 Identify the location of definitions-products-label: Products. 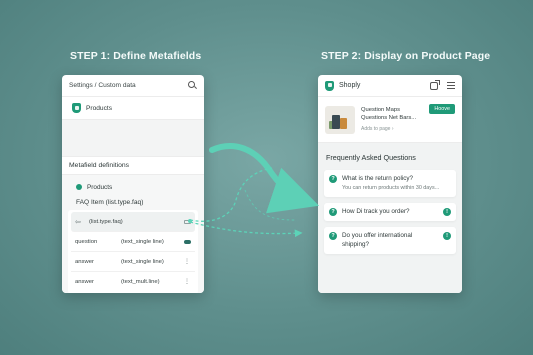
(100, 187).